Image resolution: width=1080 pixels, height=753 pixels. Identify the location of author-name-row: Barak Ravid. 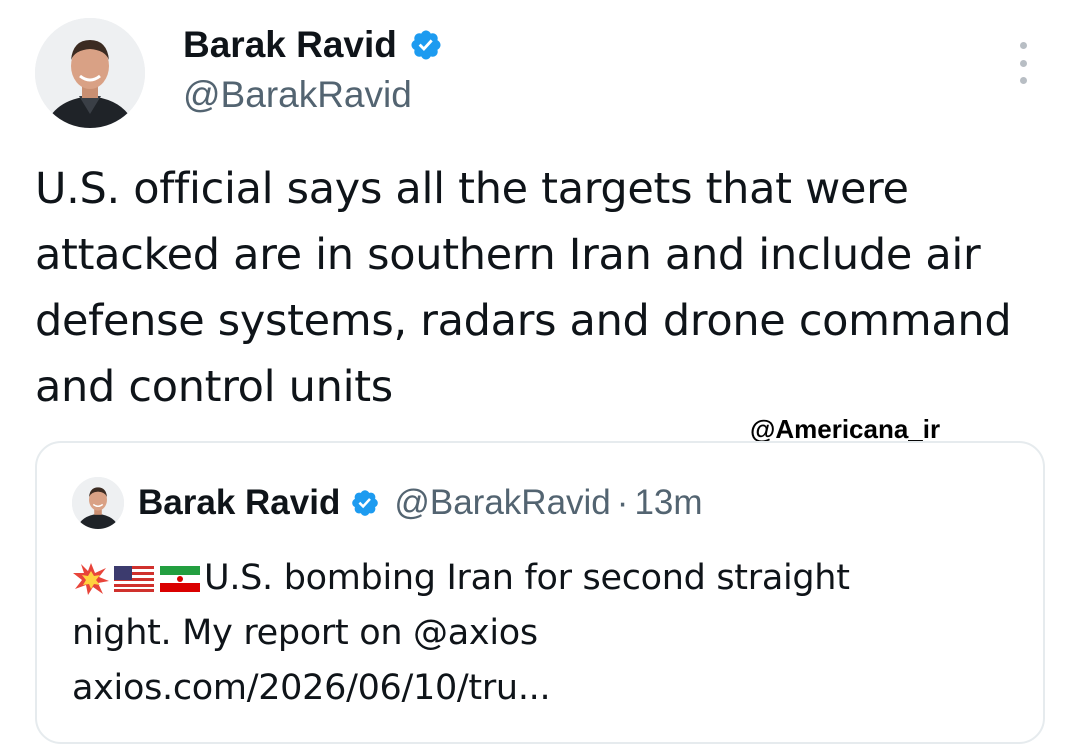
(313, 45).